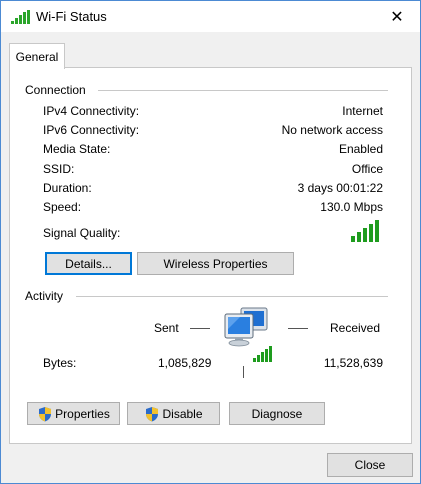 The width and height of the screenshot is (421, 484). What do you see at coordinates (351, 207) in the screenshot?
I see `speed-value: 130.0 Mbps` at bounding box center [351, 207].